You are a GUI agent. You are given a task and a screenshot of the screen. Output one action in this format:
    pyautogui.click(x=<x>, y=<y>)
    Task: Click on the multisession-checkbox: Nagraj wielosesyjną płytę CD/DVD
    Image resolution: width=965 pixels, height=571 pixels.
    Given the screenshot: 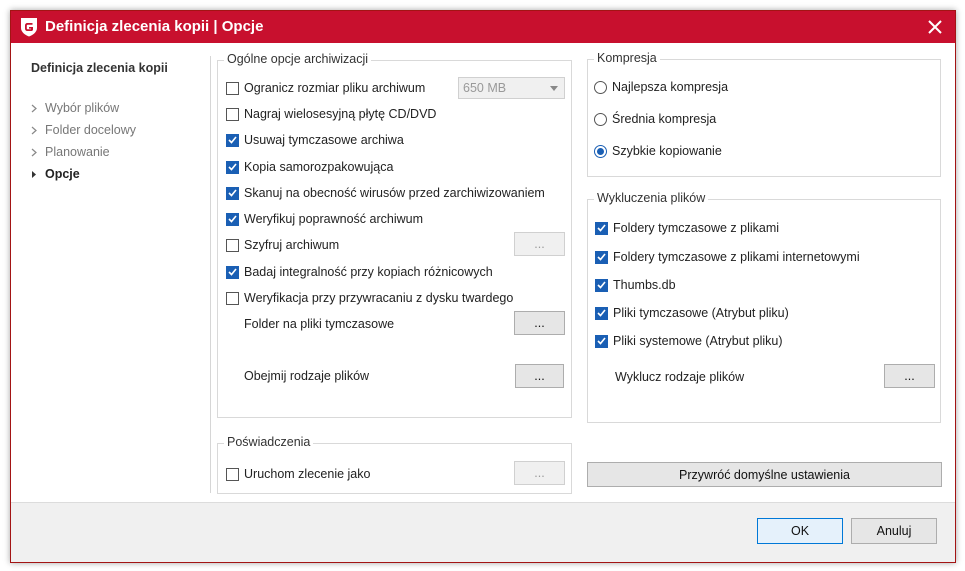 What is the action you would take?
    pyautogui.click(x=331, y=114)
    